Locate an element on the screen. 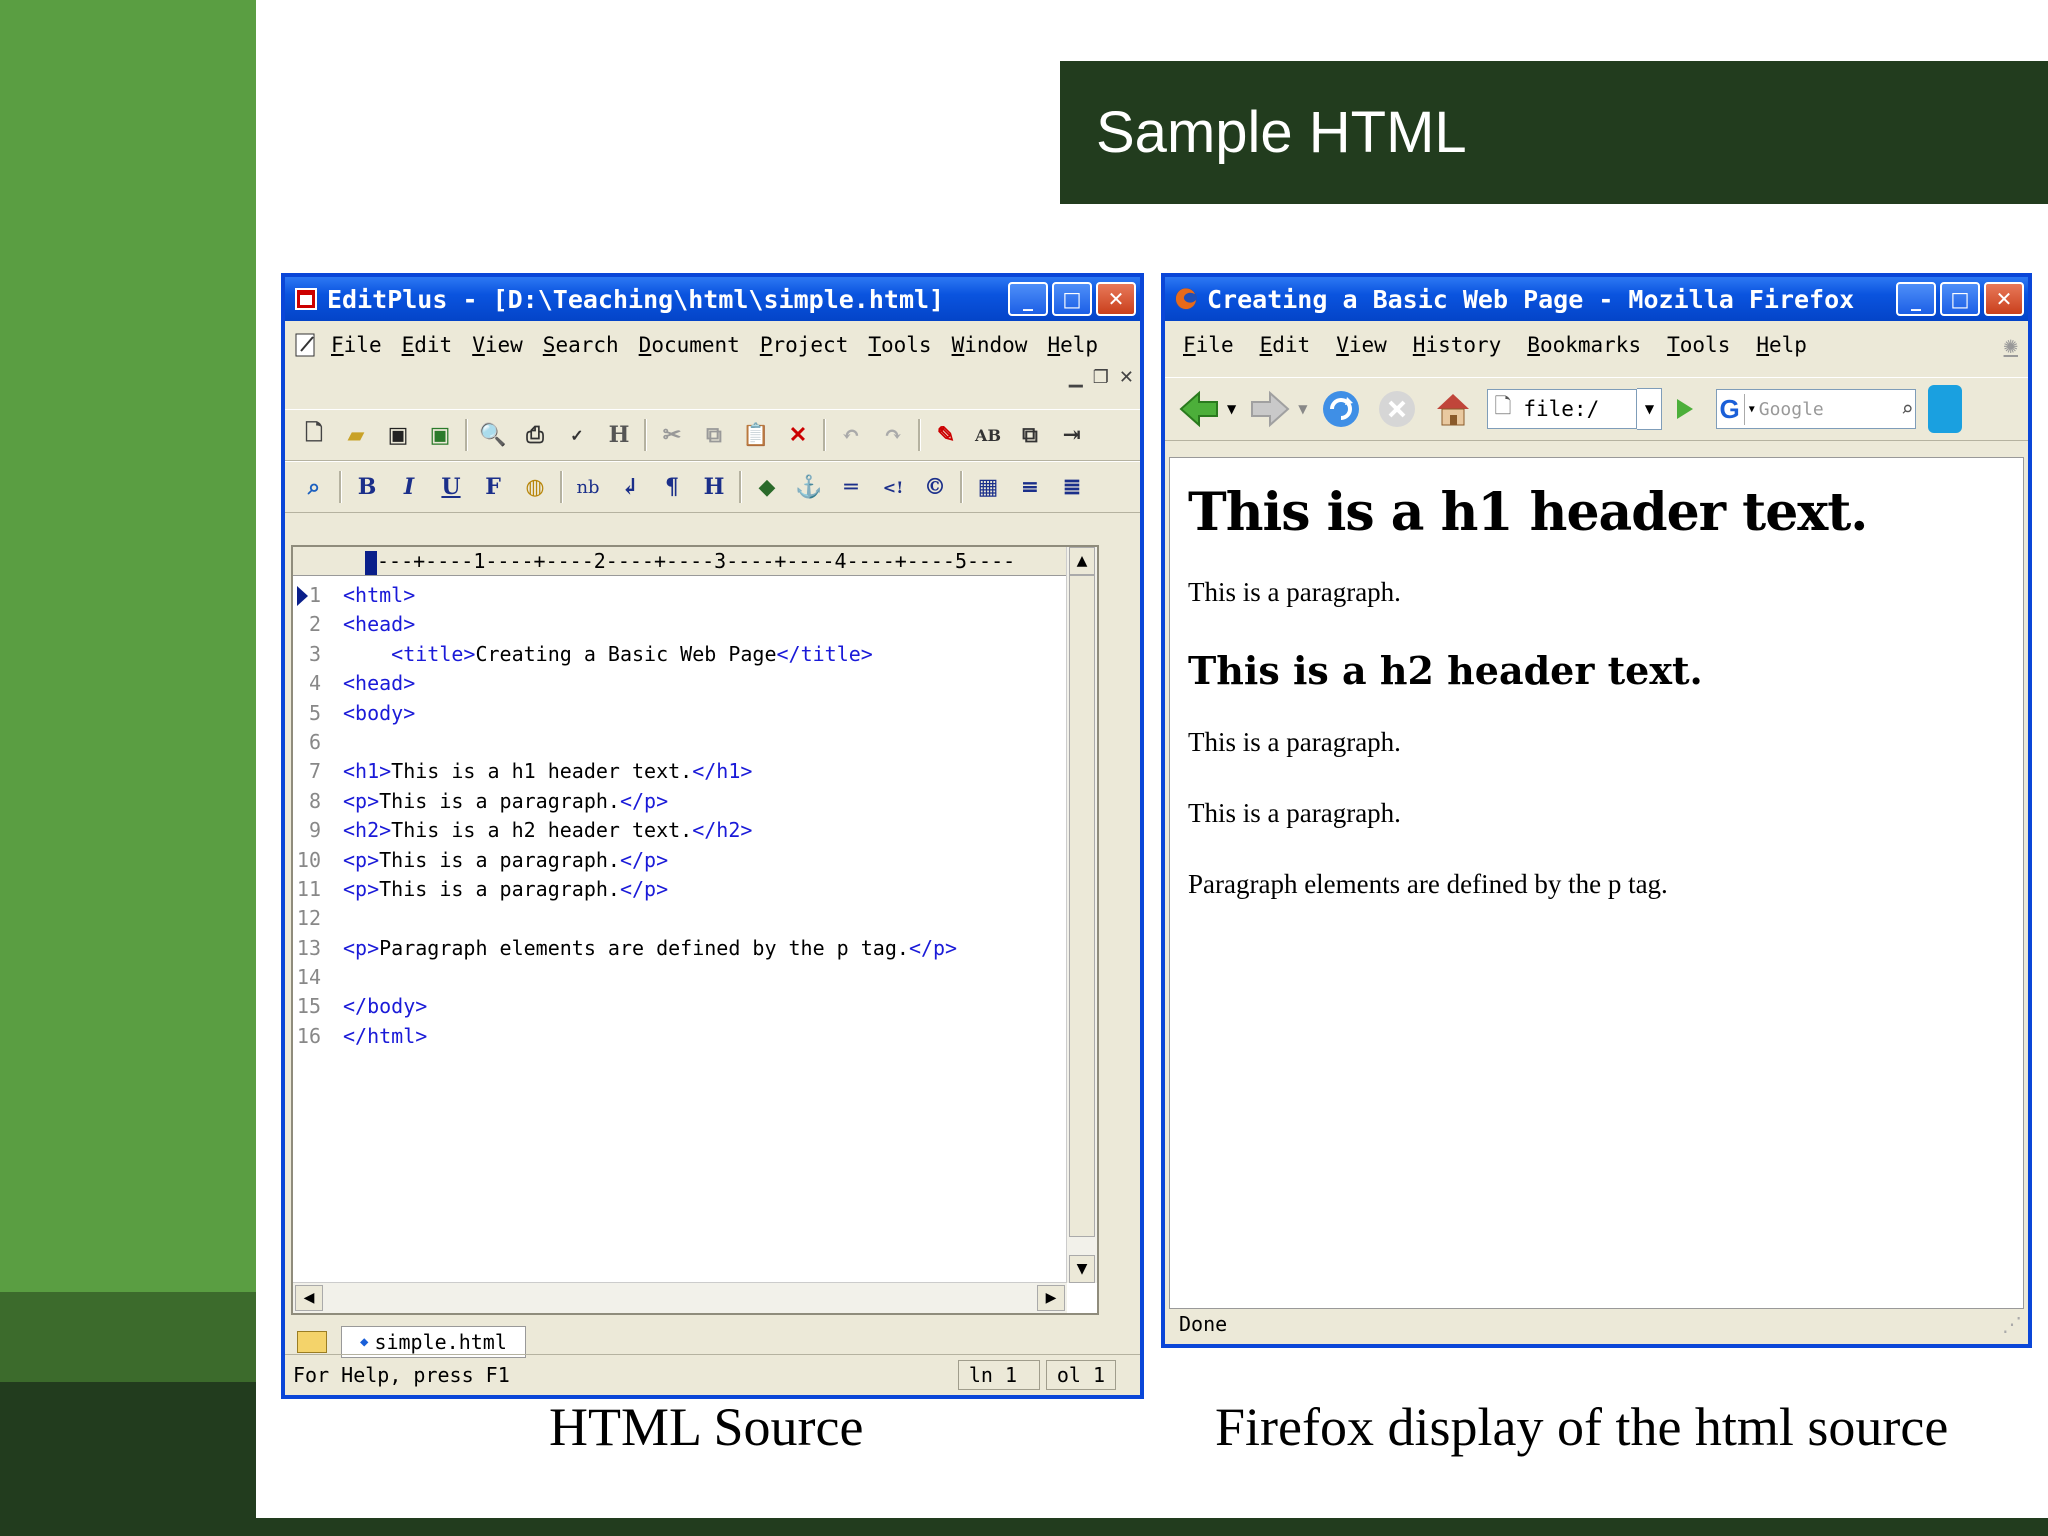 The image size is (2048, 1536). reload-button is located at coordinates (1341, 409).